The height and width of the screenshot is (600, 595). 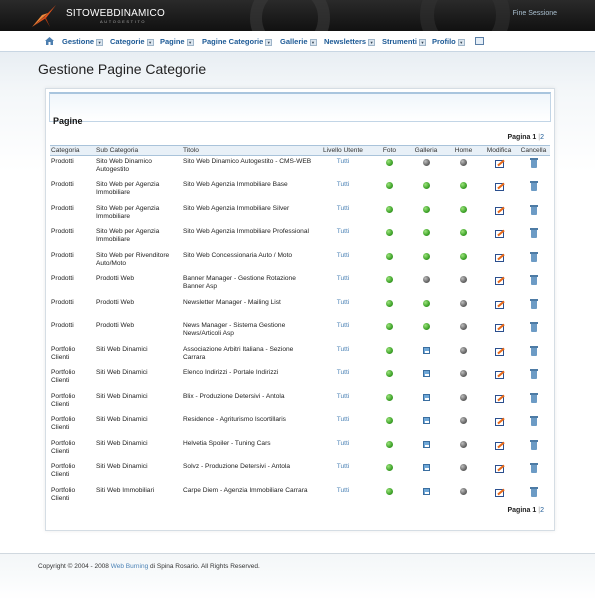 I want to click on web-burning-link: Web Burning, so click(x=129, y=566).